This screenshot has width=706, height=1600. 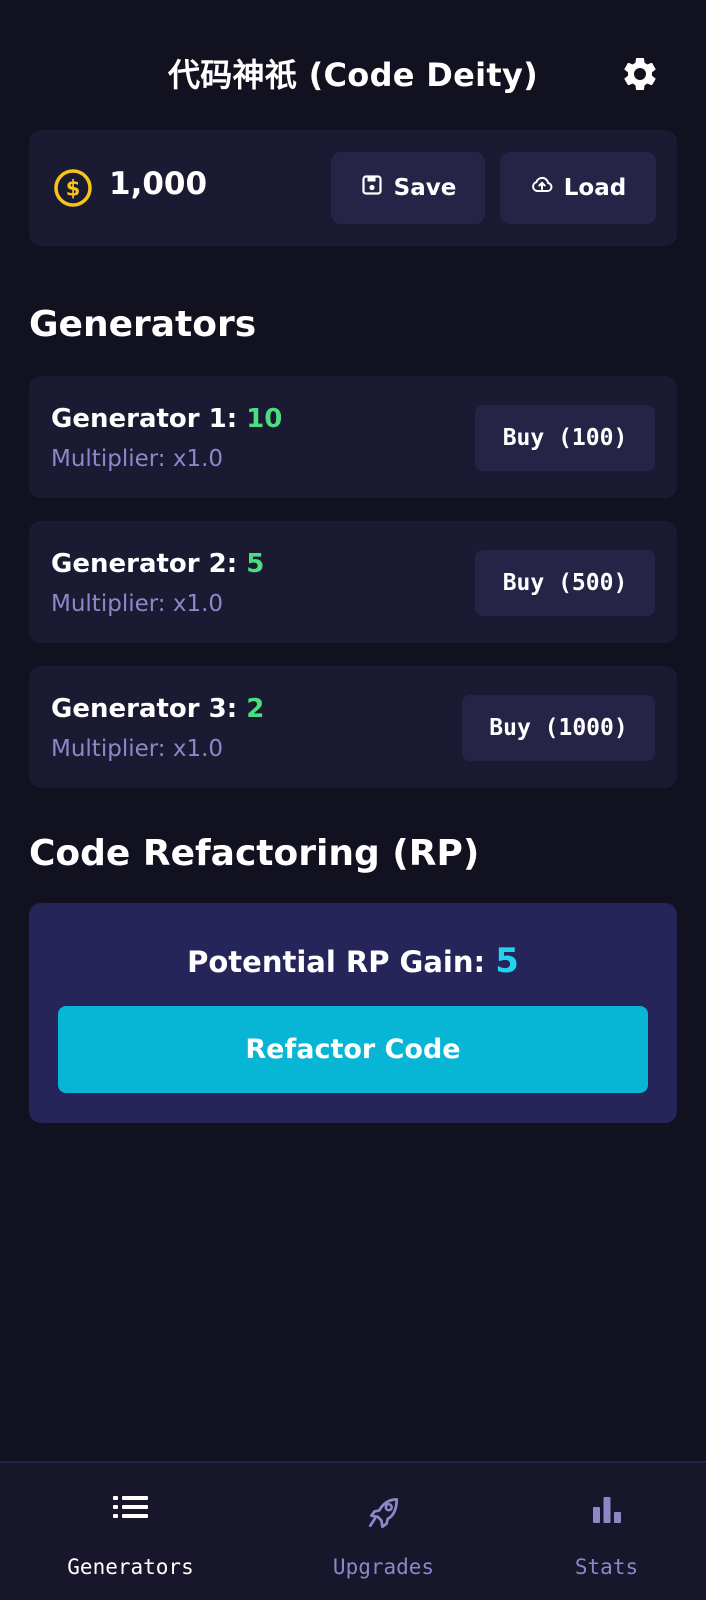 What do you see at coordinates (254, 853) in the screenshot?
I see `refactoring-heading: Code Refactoring (RP)` at bounding box center [254, 853].